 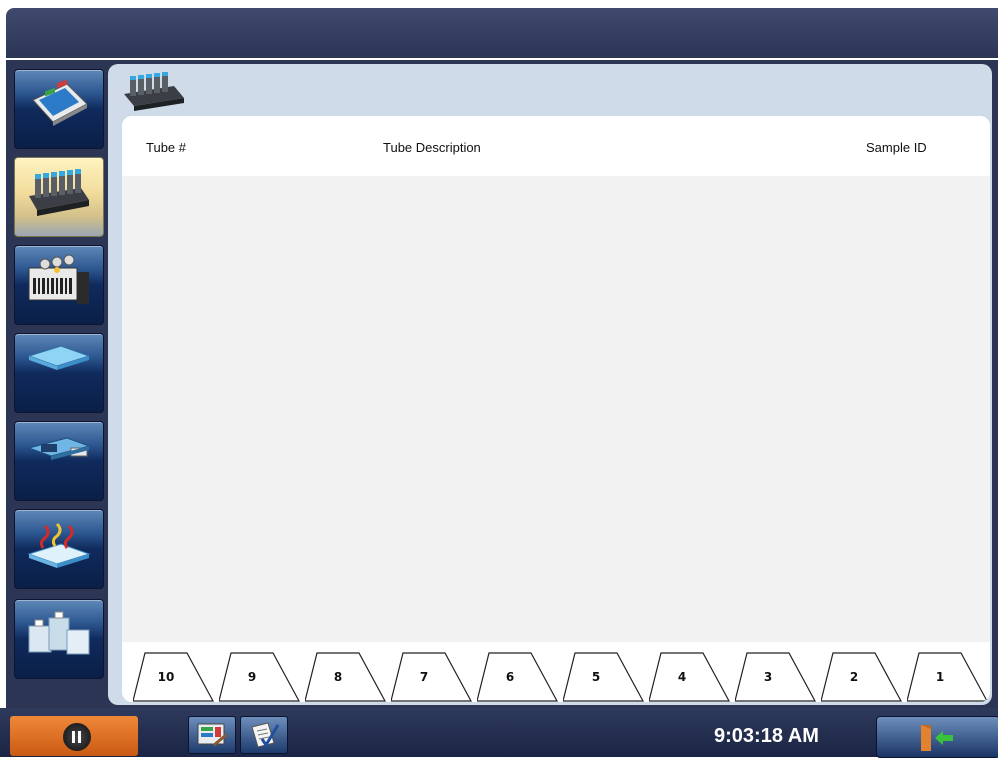 I want to click on nav-loader-module-button, so click(x=59, y=461).